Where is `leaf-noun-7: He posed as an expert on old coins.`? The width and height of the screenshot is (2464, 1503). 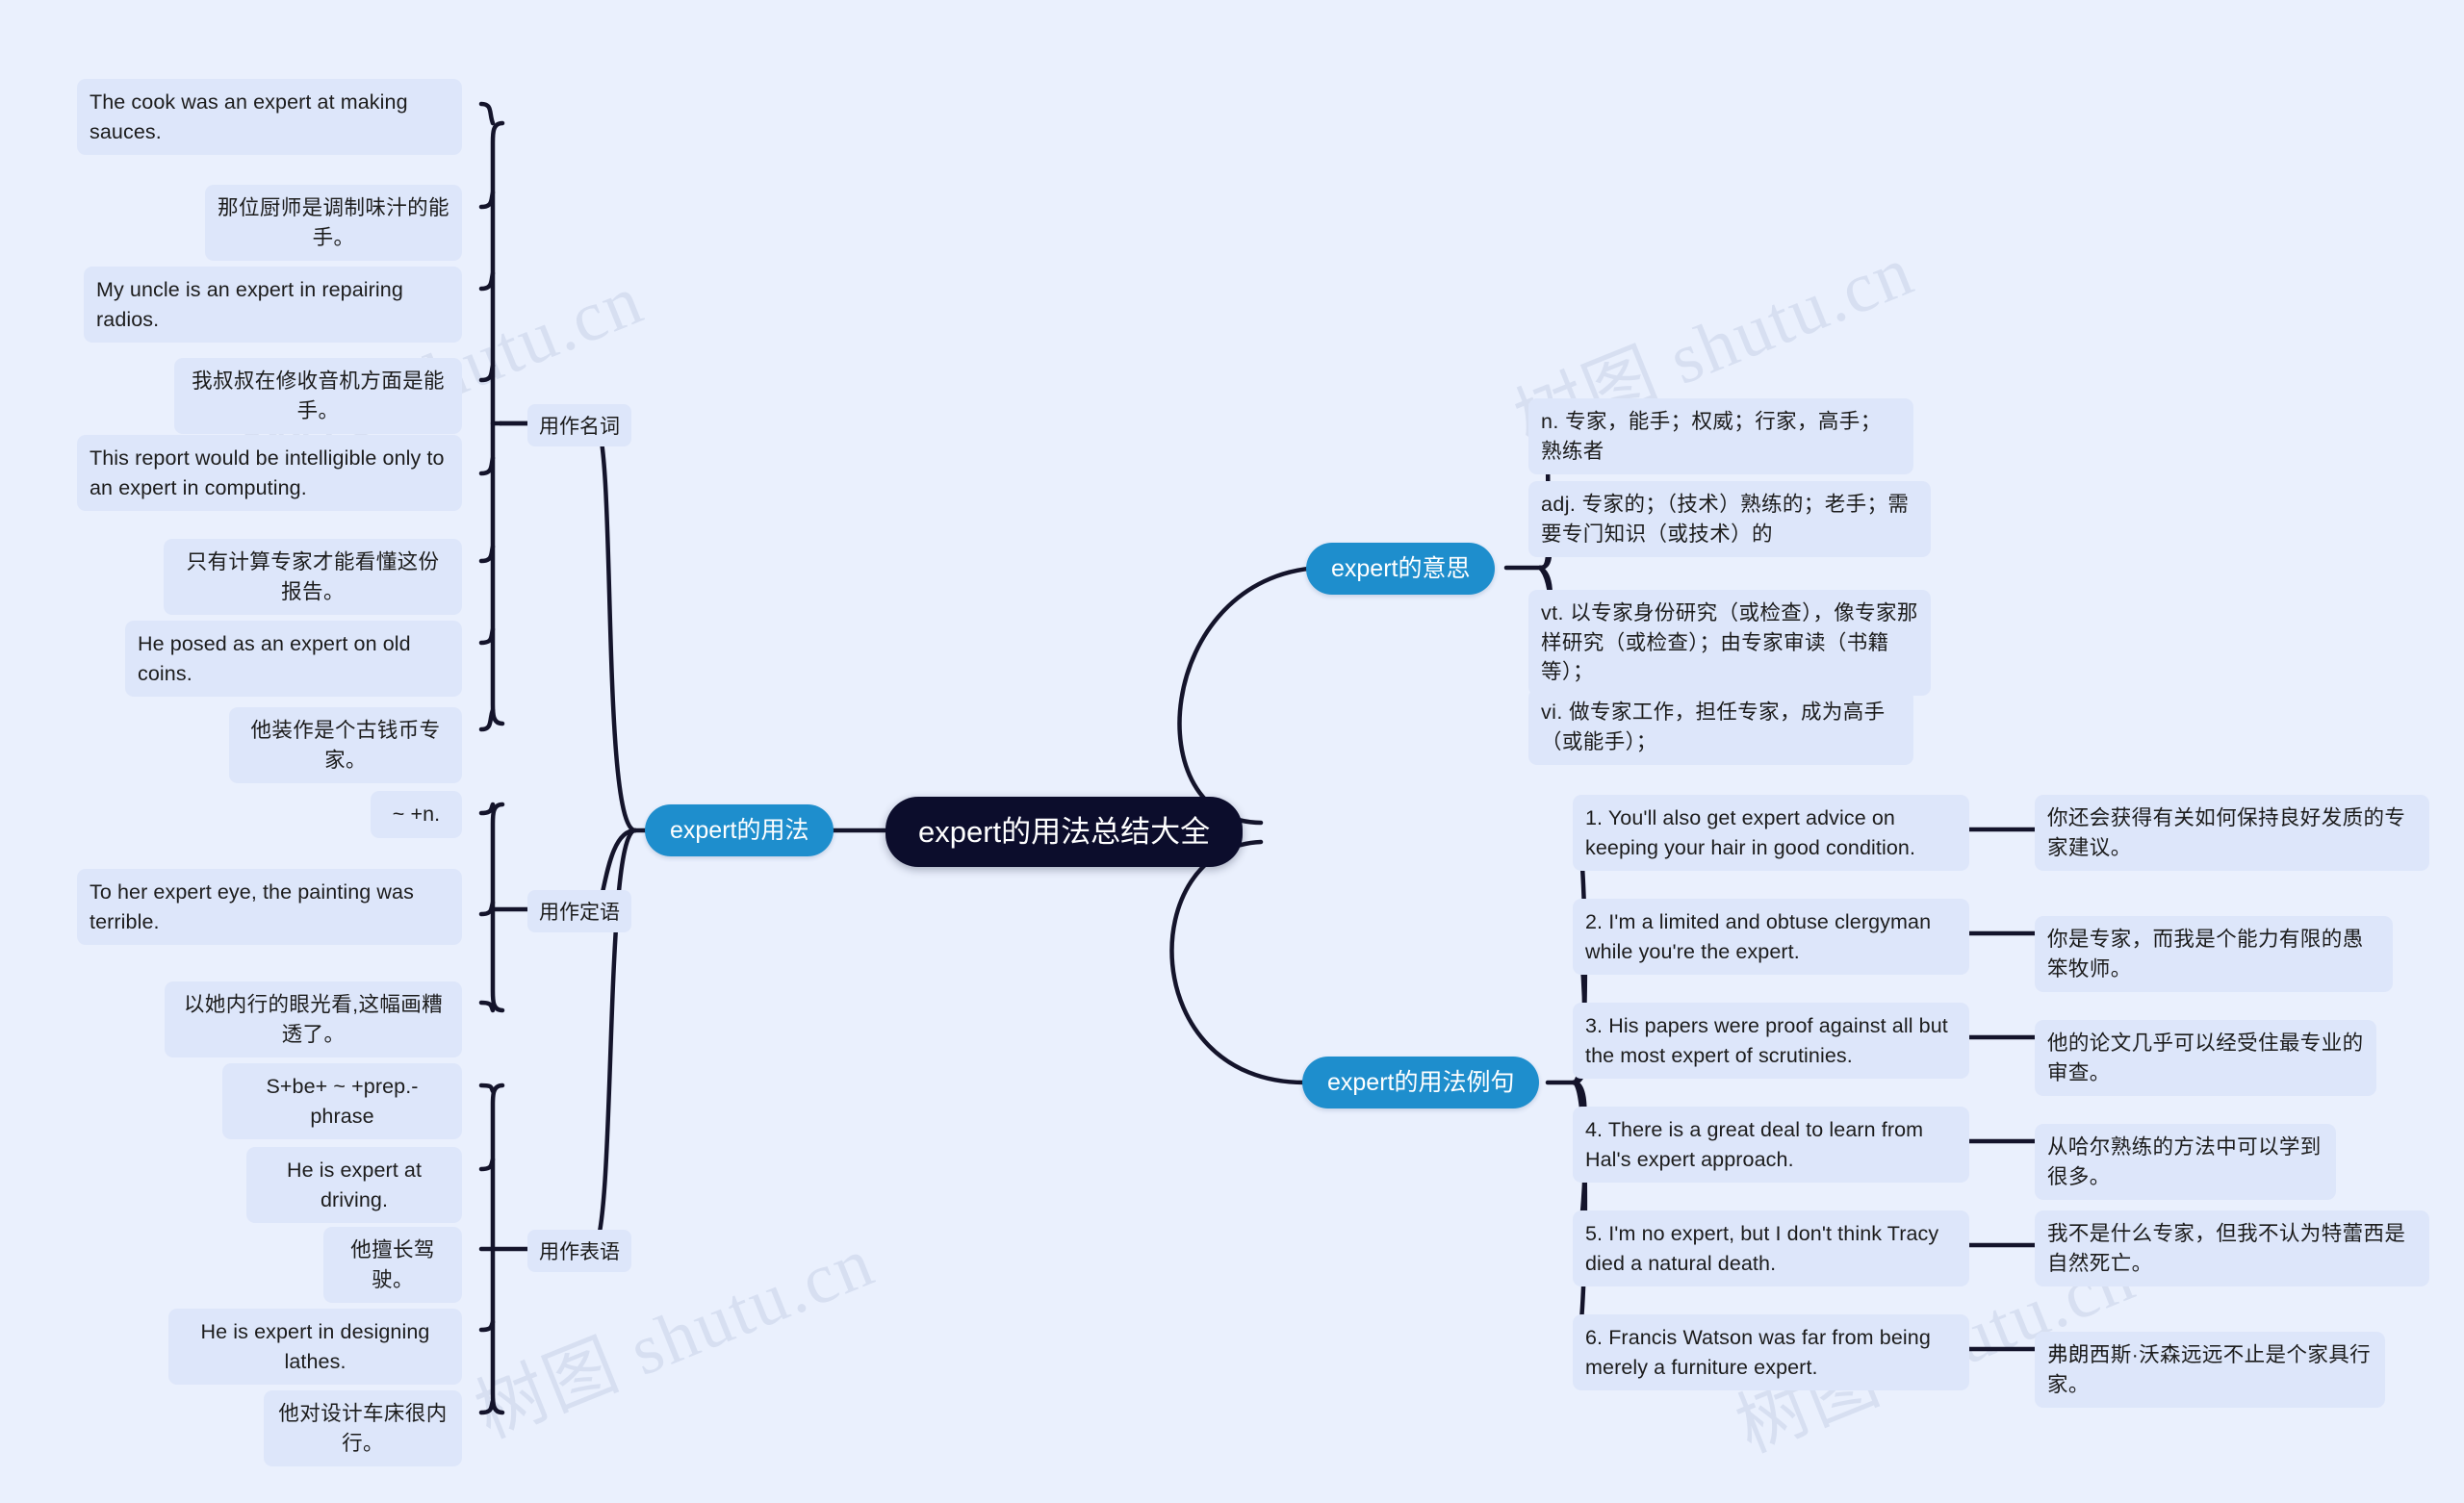
leaf-noun-7: He posed as an expert on old coins. is located at coordinates (293, 659).